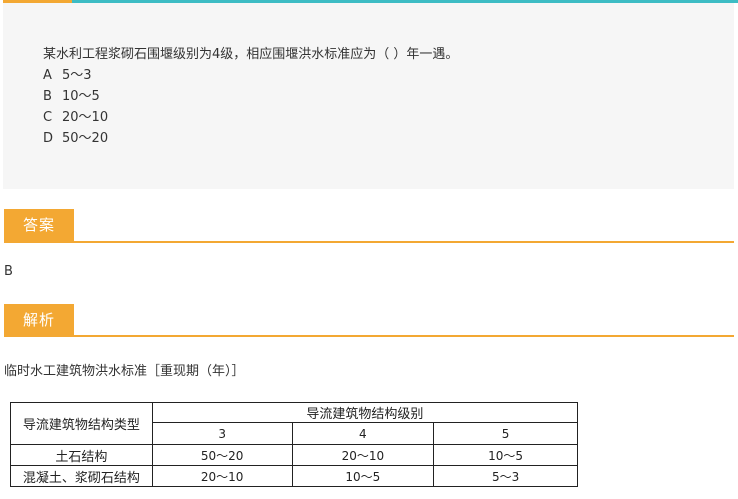 The image size is (738, 499). Describe the element at coordinates (81, 455) in the screenshot. I see `structure-type-cell: 土石结构` at that location.